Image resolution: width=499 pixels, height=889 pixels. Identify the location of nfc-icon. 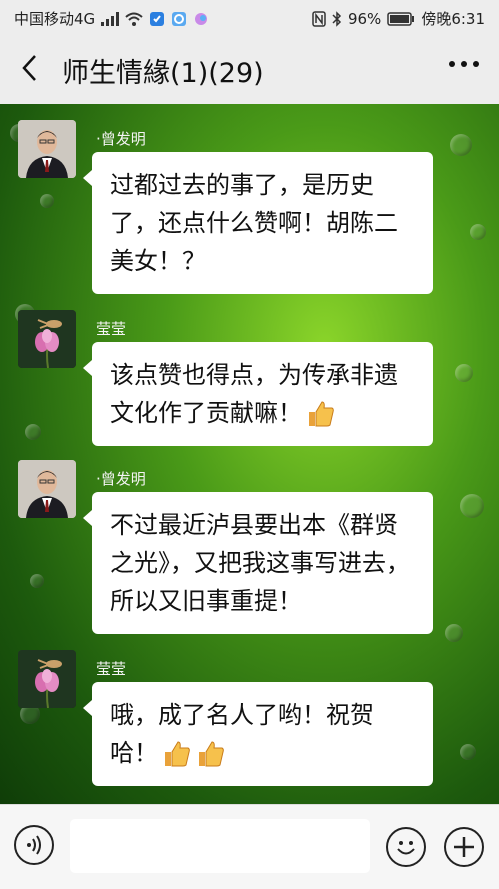
(319, 18).